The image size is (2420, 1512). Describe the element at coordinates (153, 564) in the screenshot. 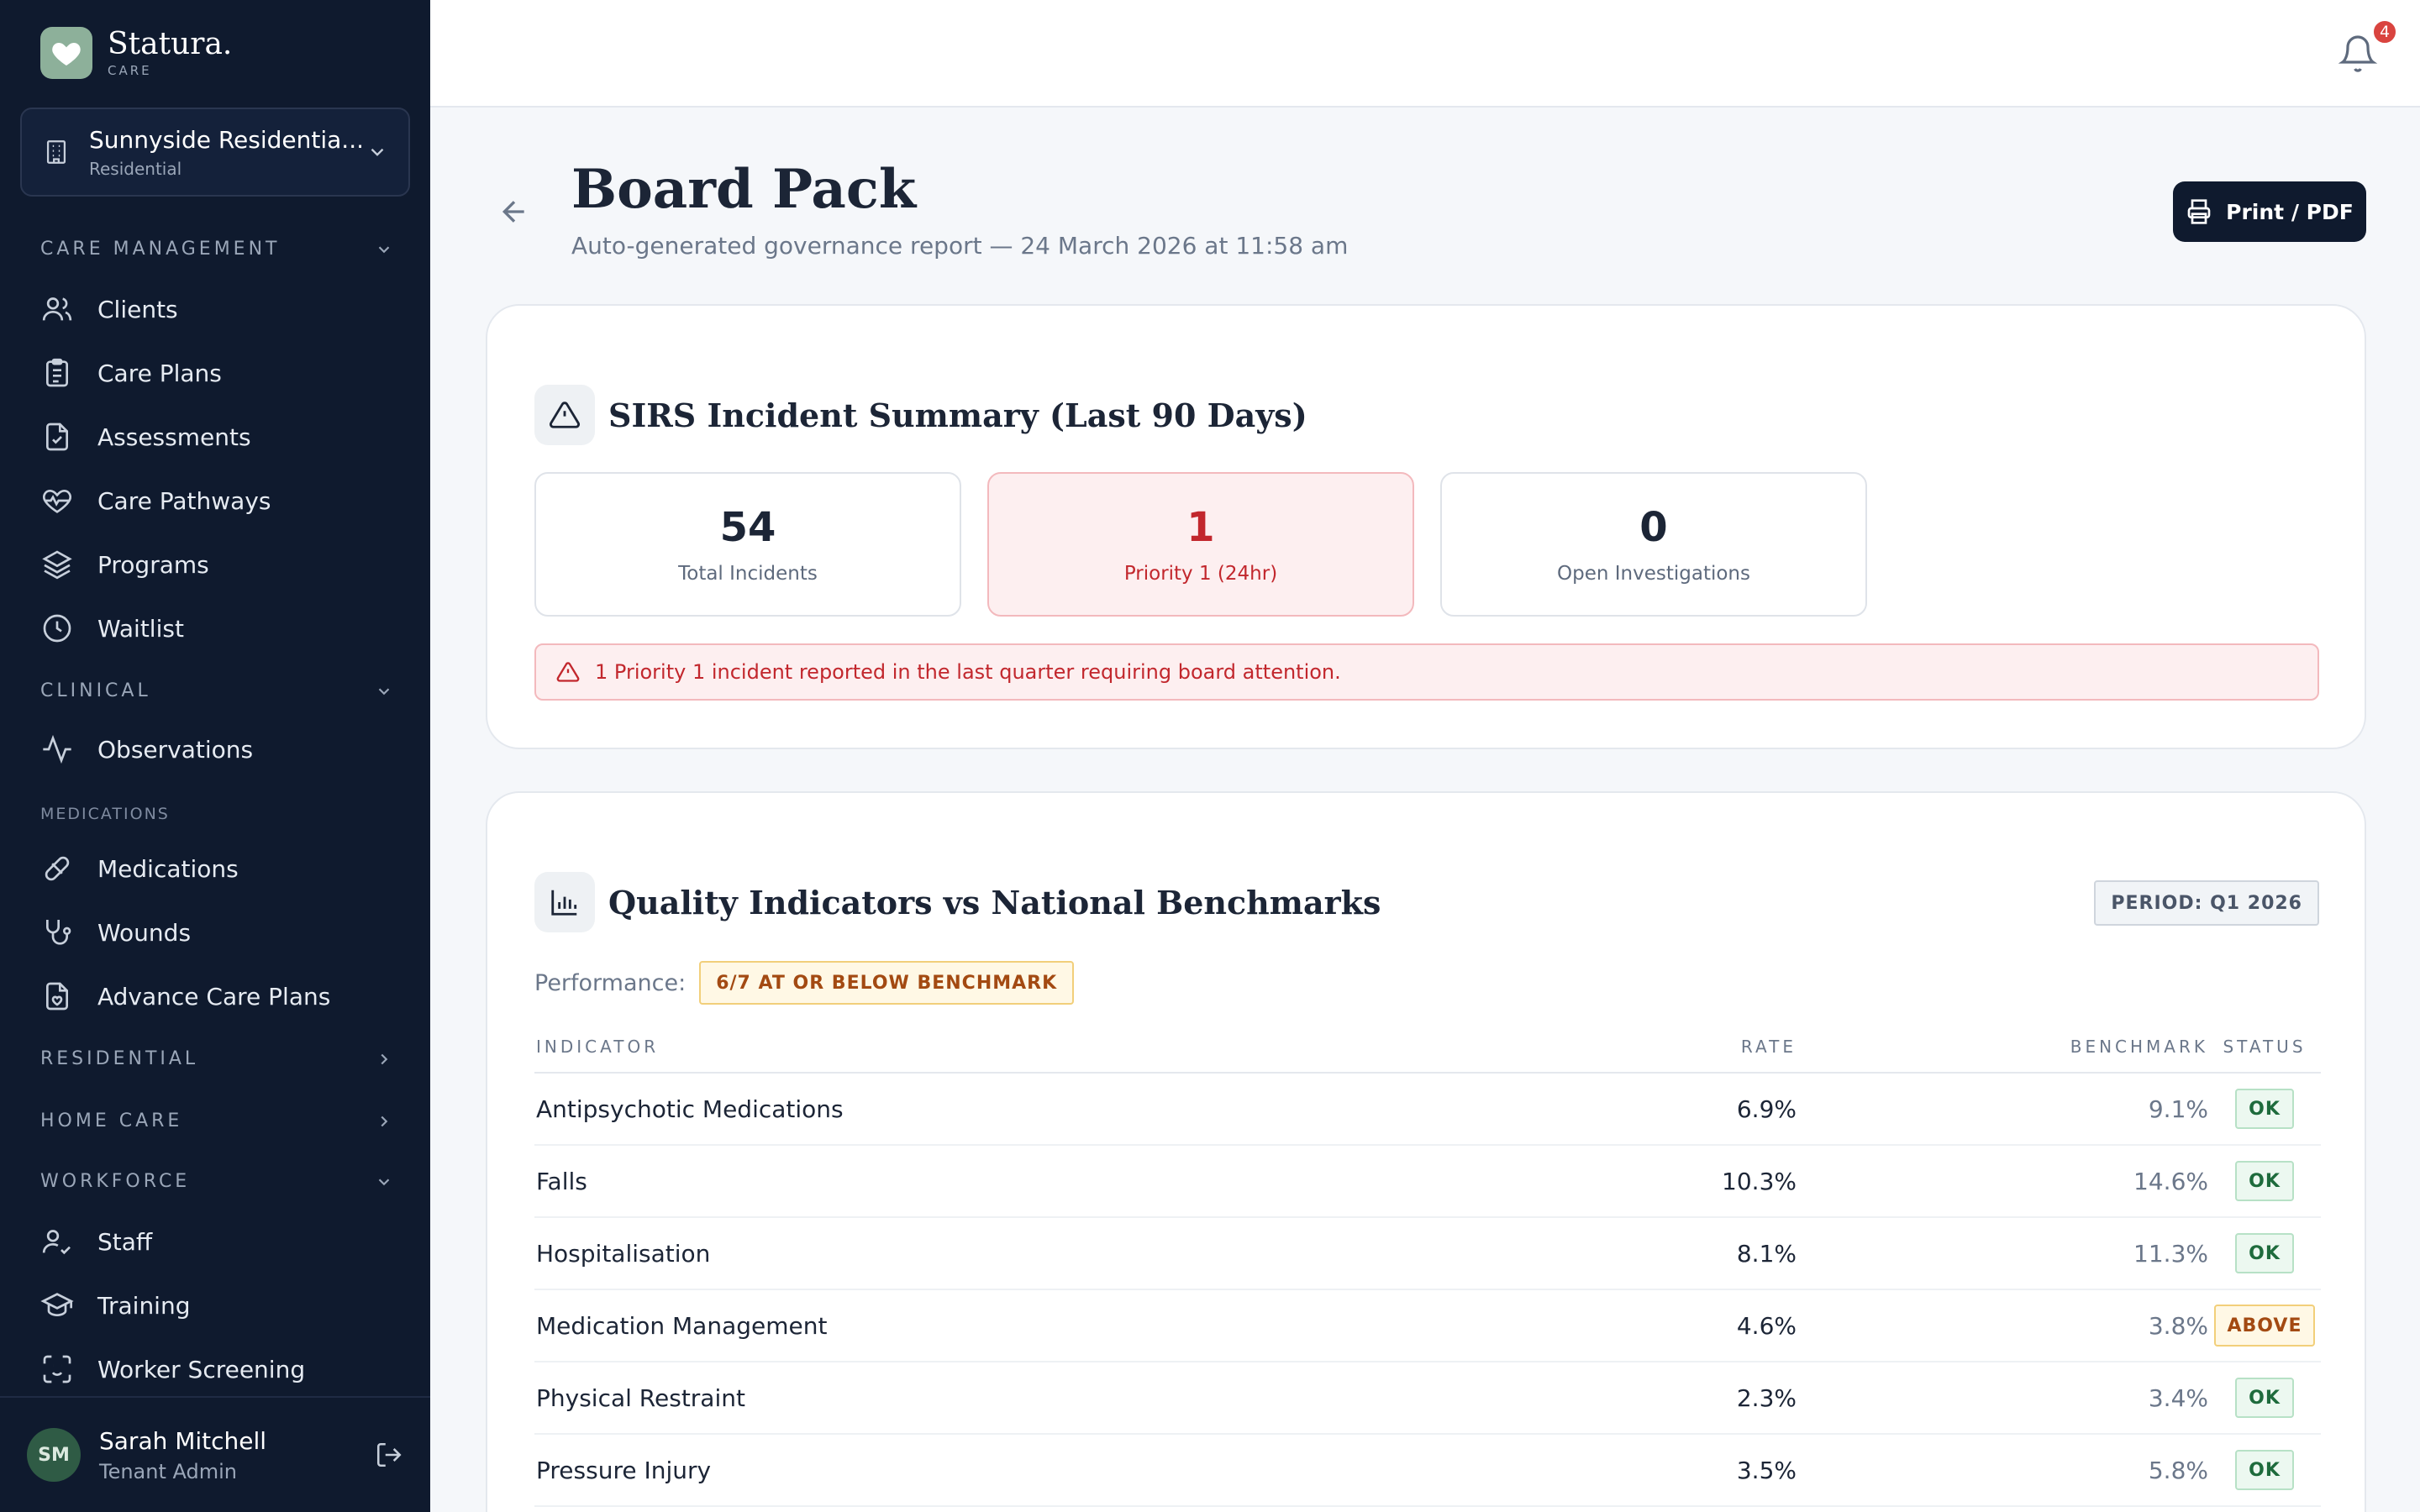

I see `nav-item-label: Programs` at that location.